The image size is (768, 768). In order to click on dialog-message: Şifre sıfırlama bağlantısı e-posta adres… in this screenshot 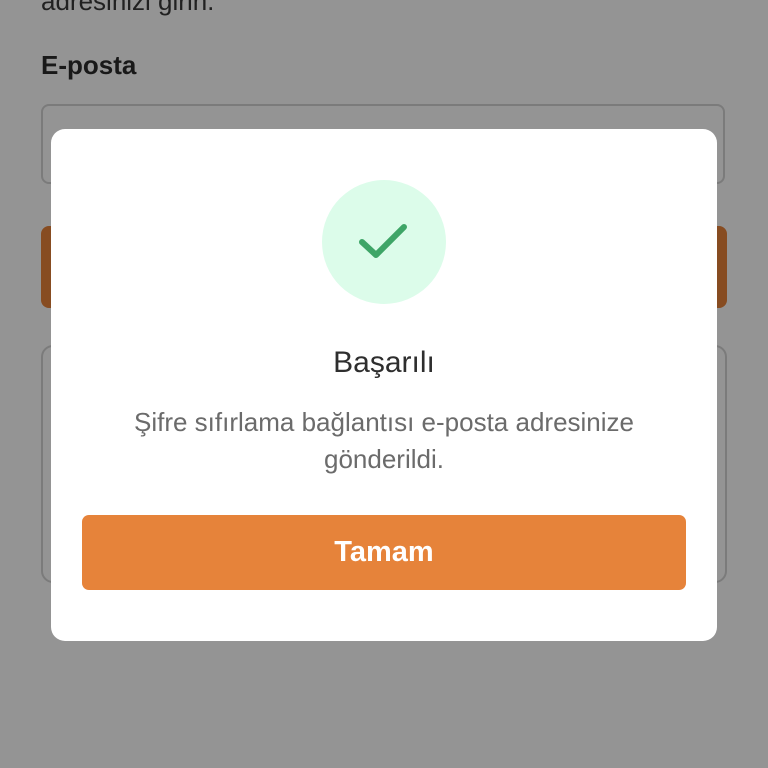, I will do `click(384, 440)`.